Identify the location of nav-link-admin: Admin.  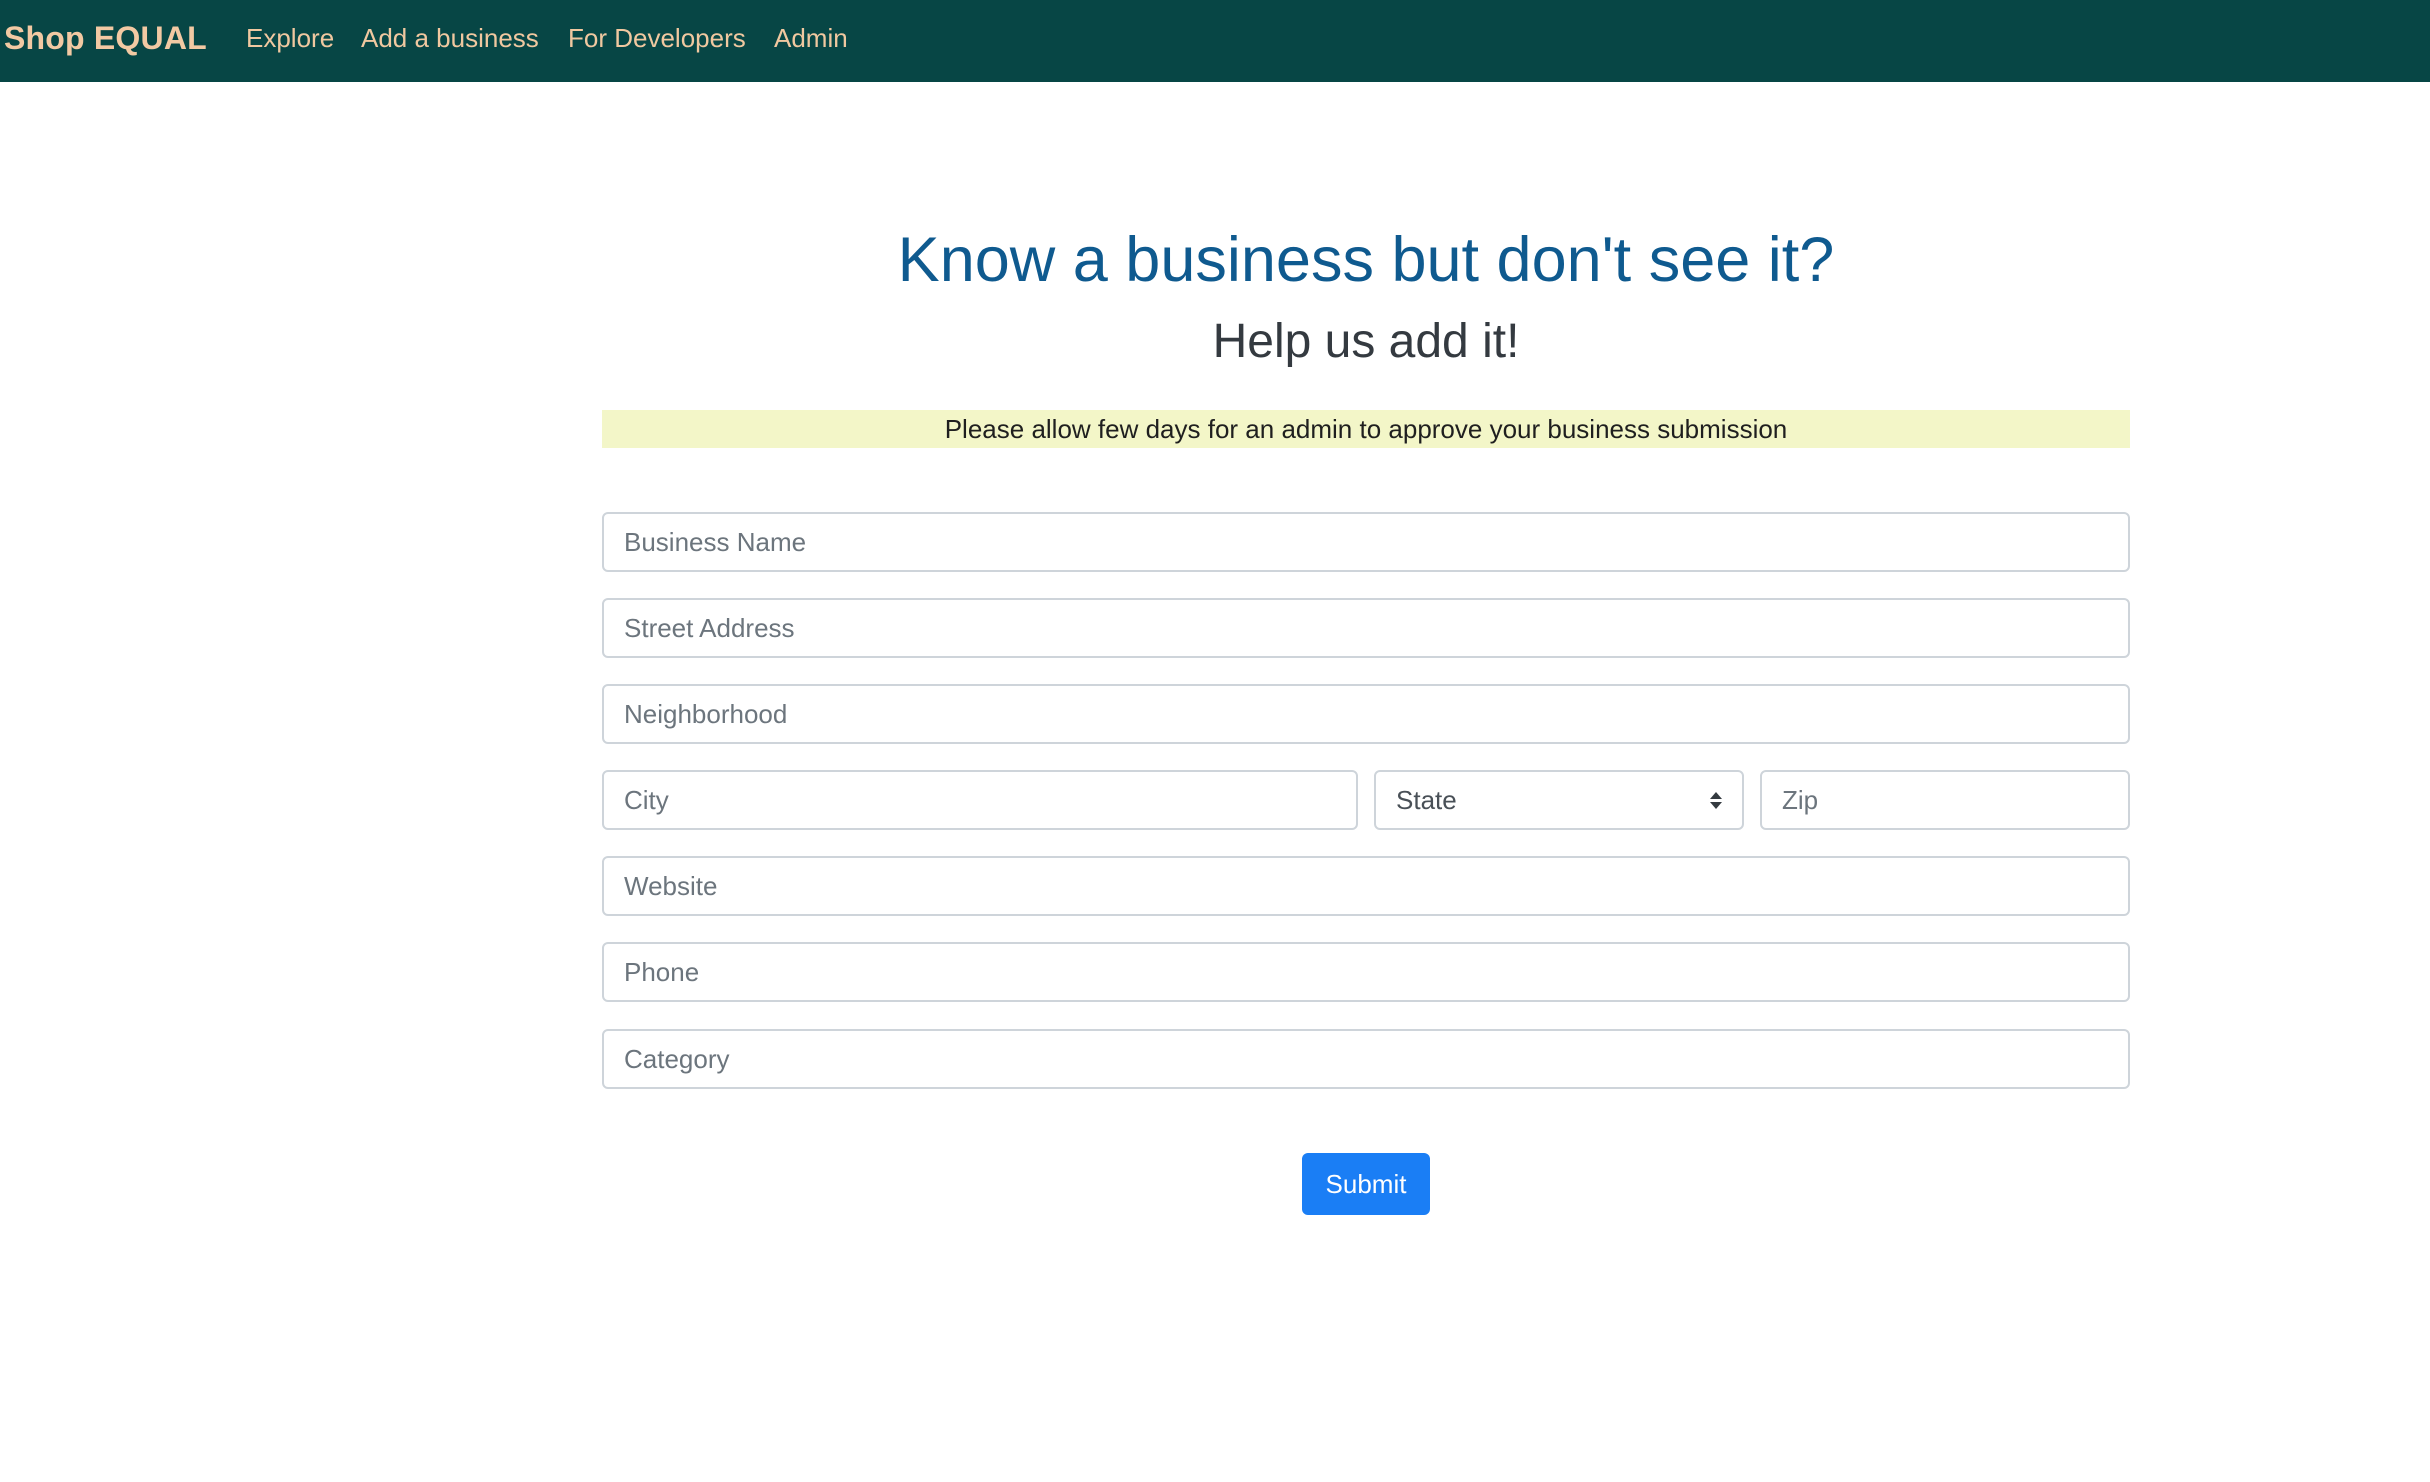
(811, 38).